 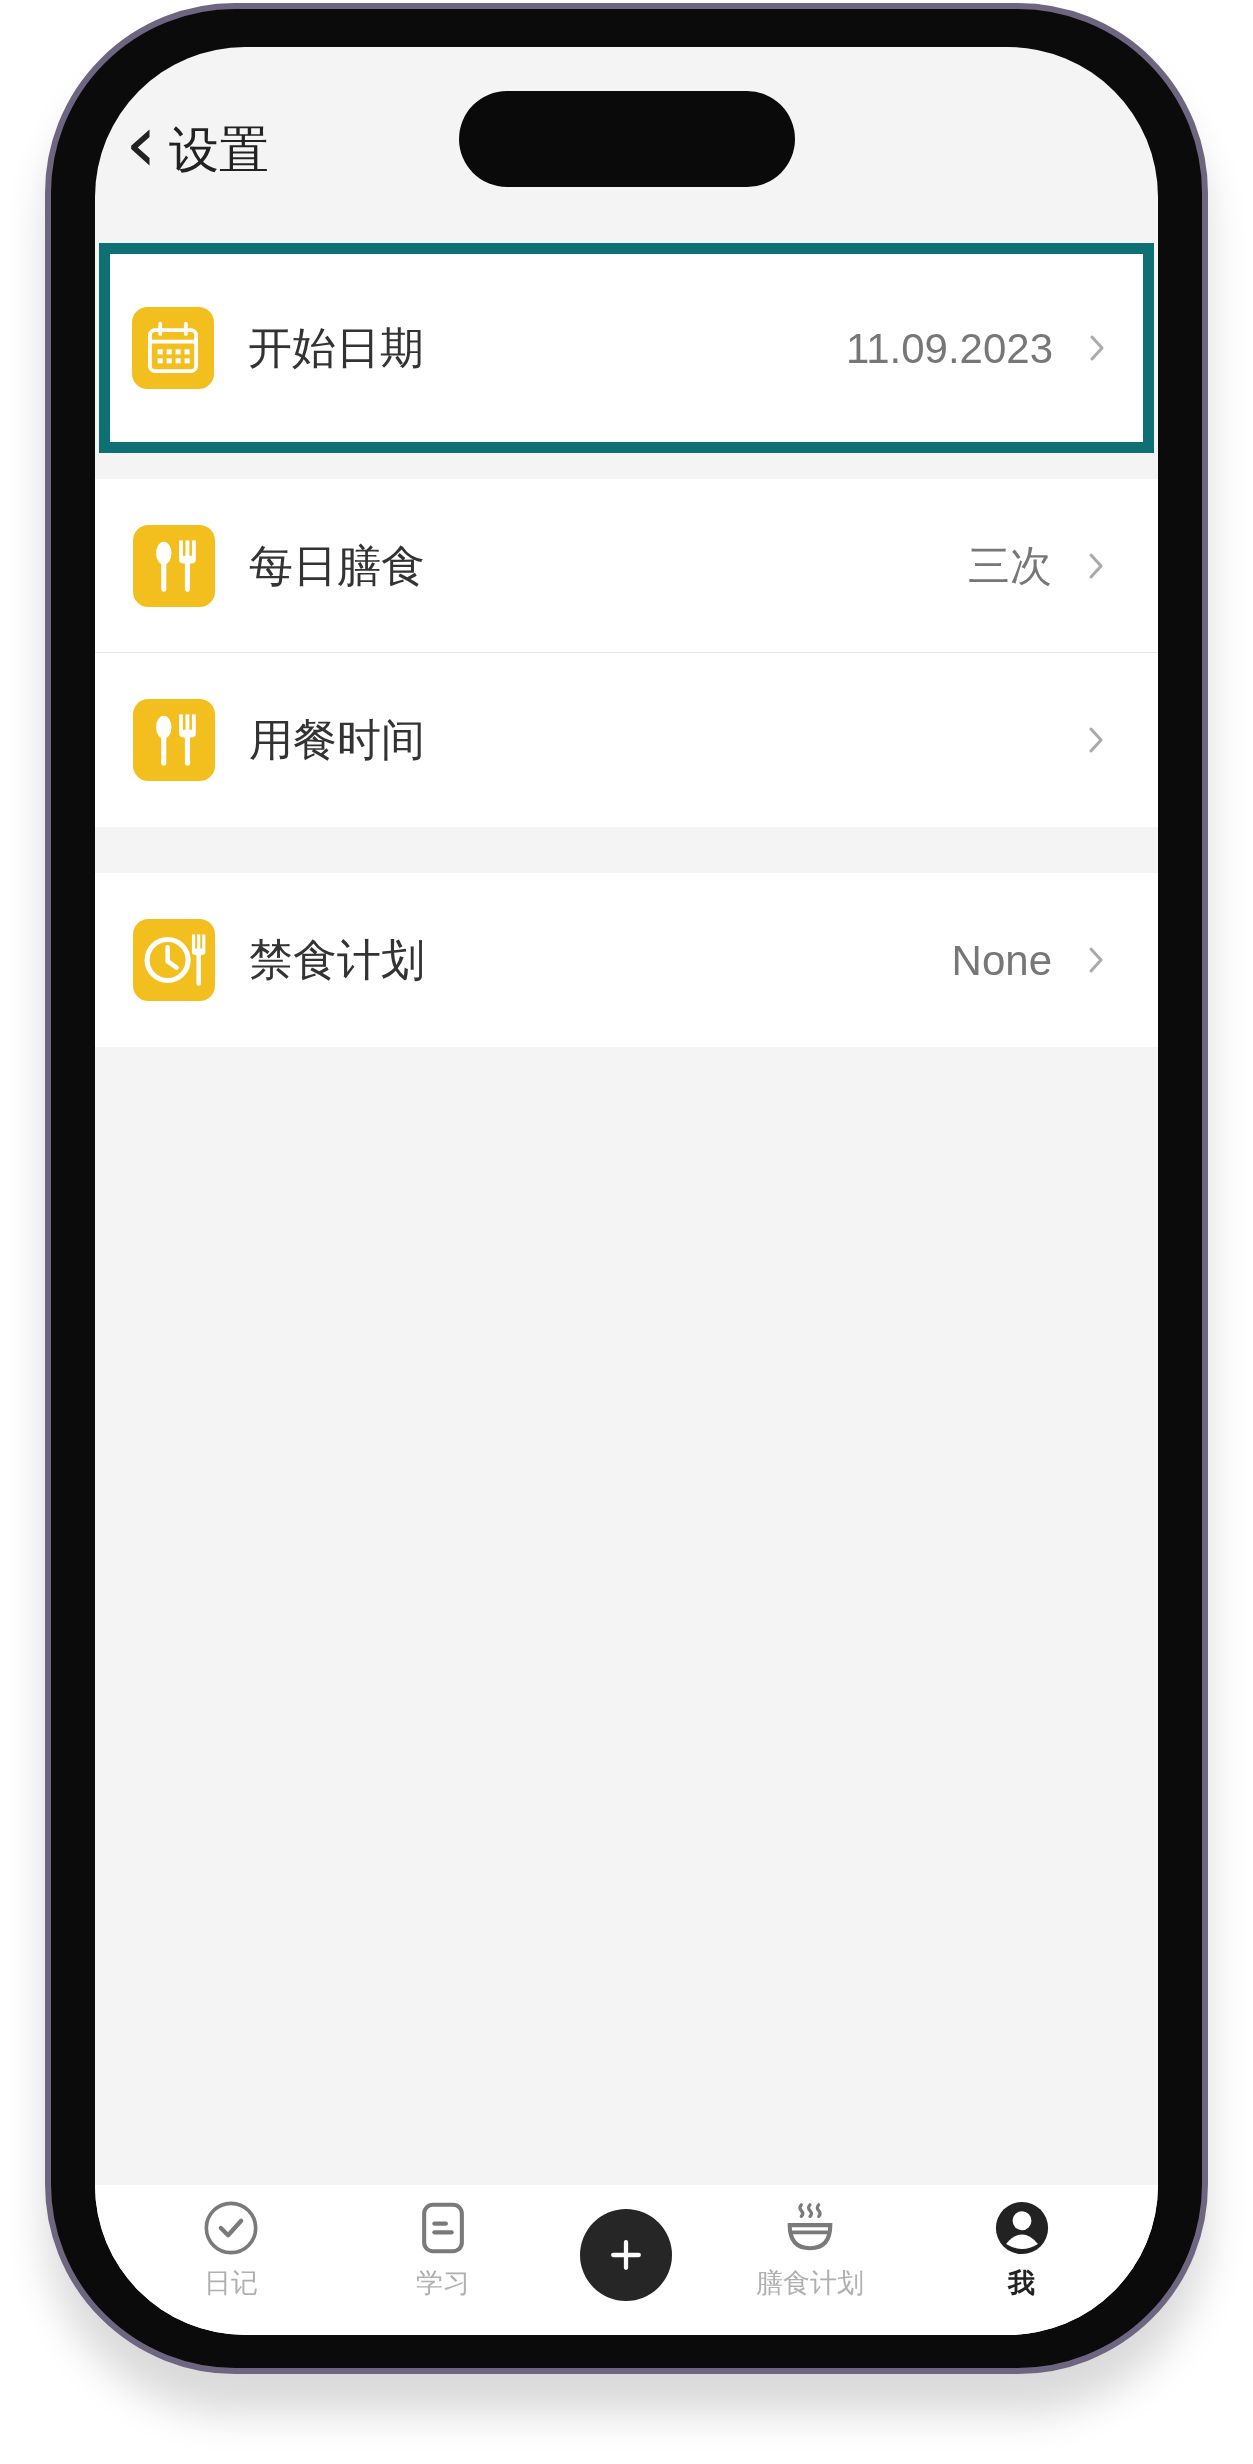 I want to click on row-label: 每日膳食, so click(x=337, y=565).